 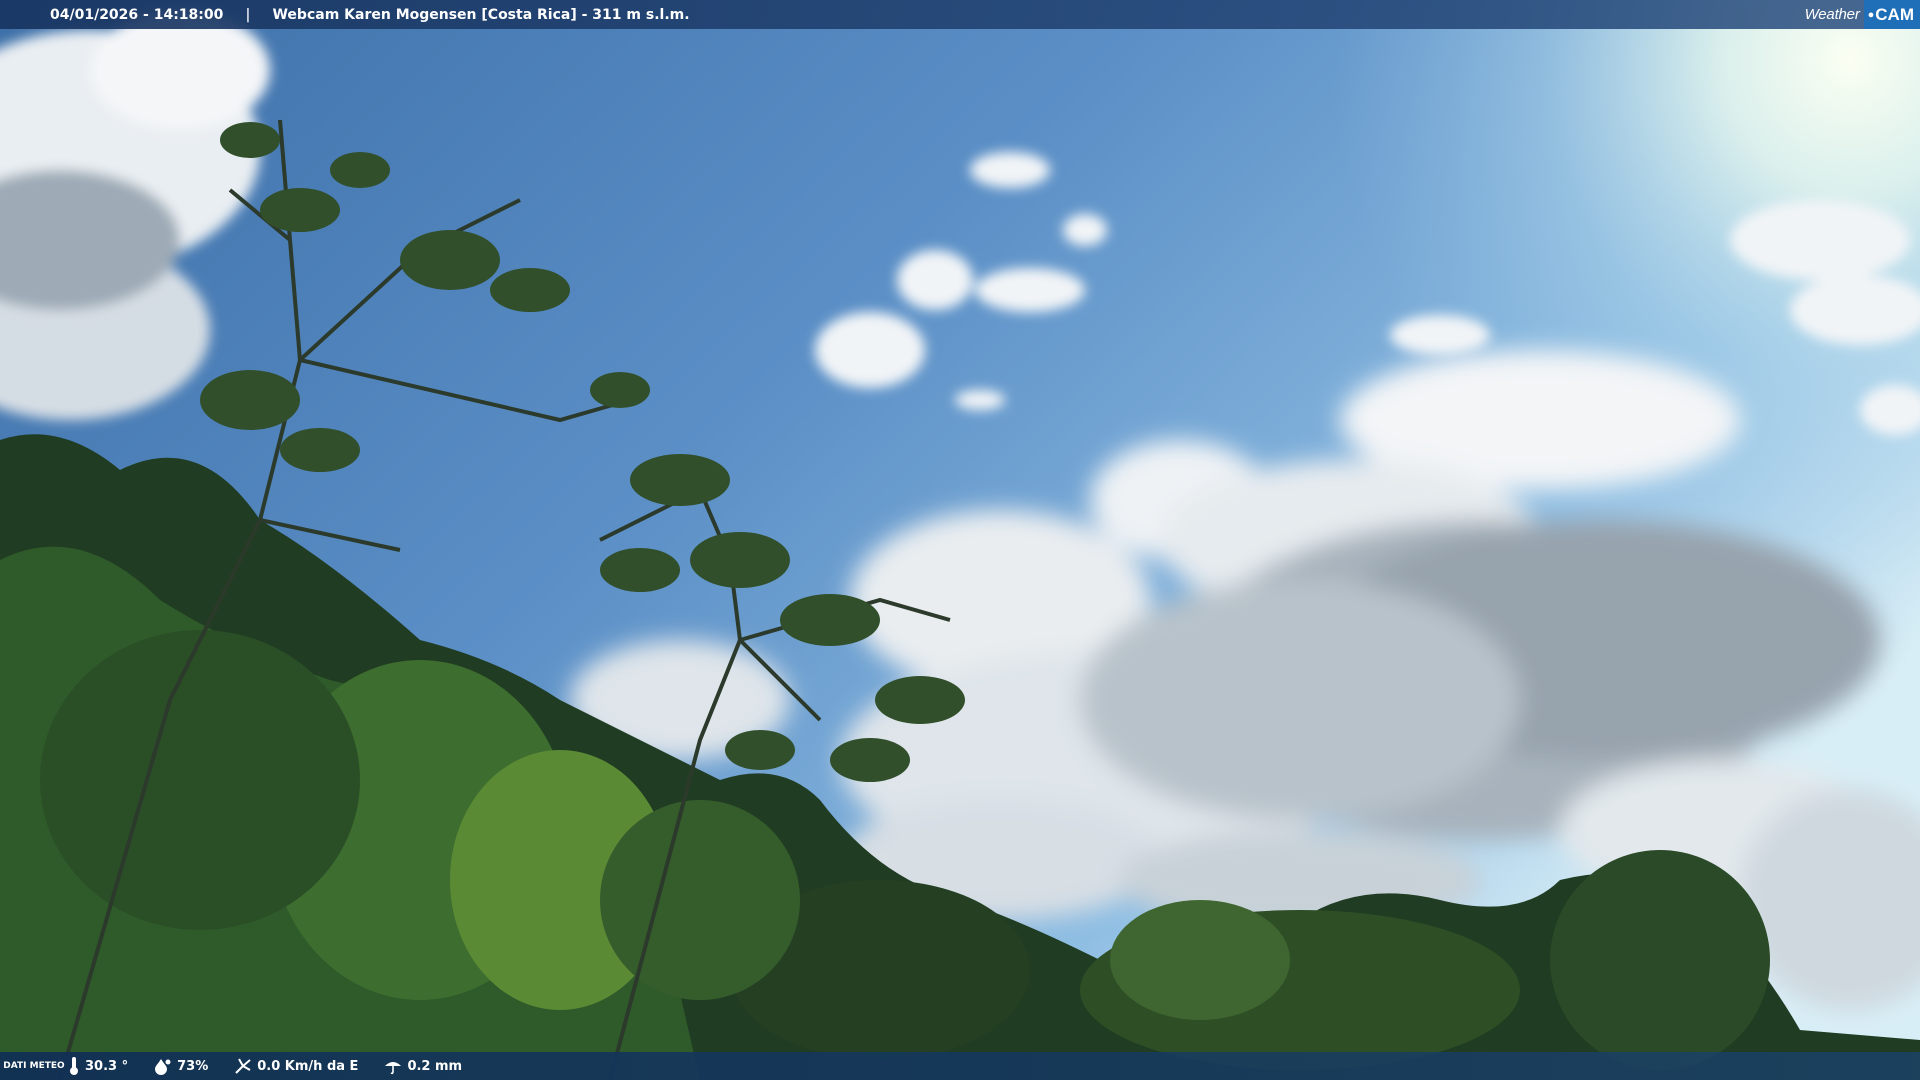 I want to click on logo-cam-box: ● CAM, so click(x=1891, y=14).